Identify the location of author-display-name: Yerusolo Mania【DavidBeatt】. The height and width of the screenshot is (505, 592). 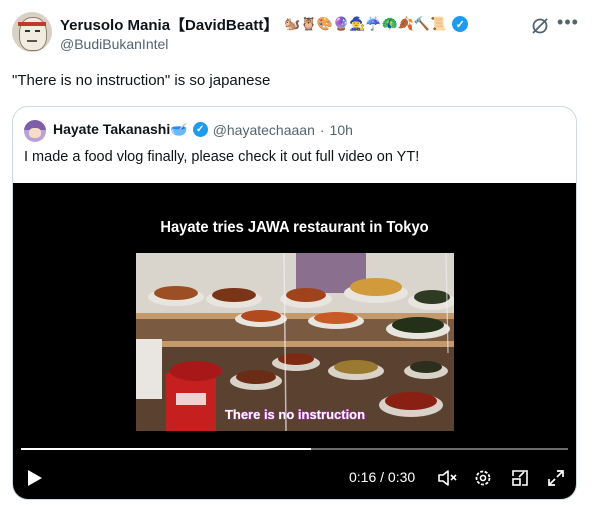
(169, 24).